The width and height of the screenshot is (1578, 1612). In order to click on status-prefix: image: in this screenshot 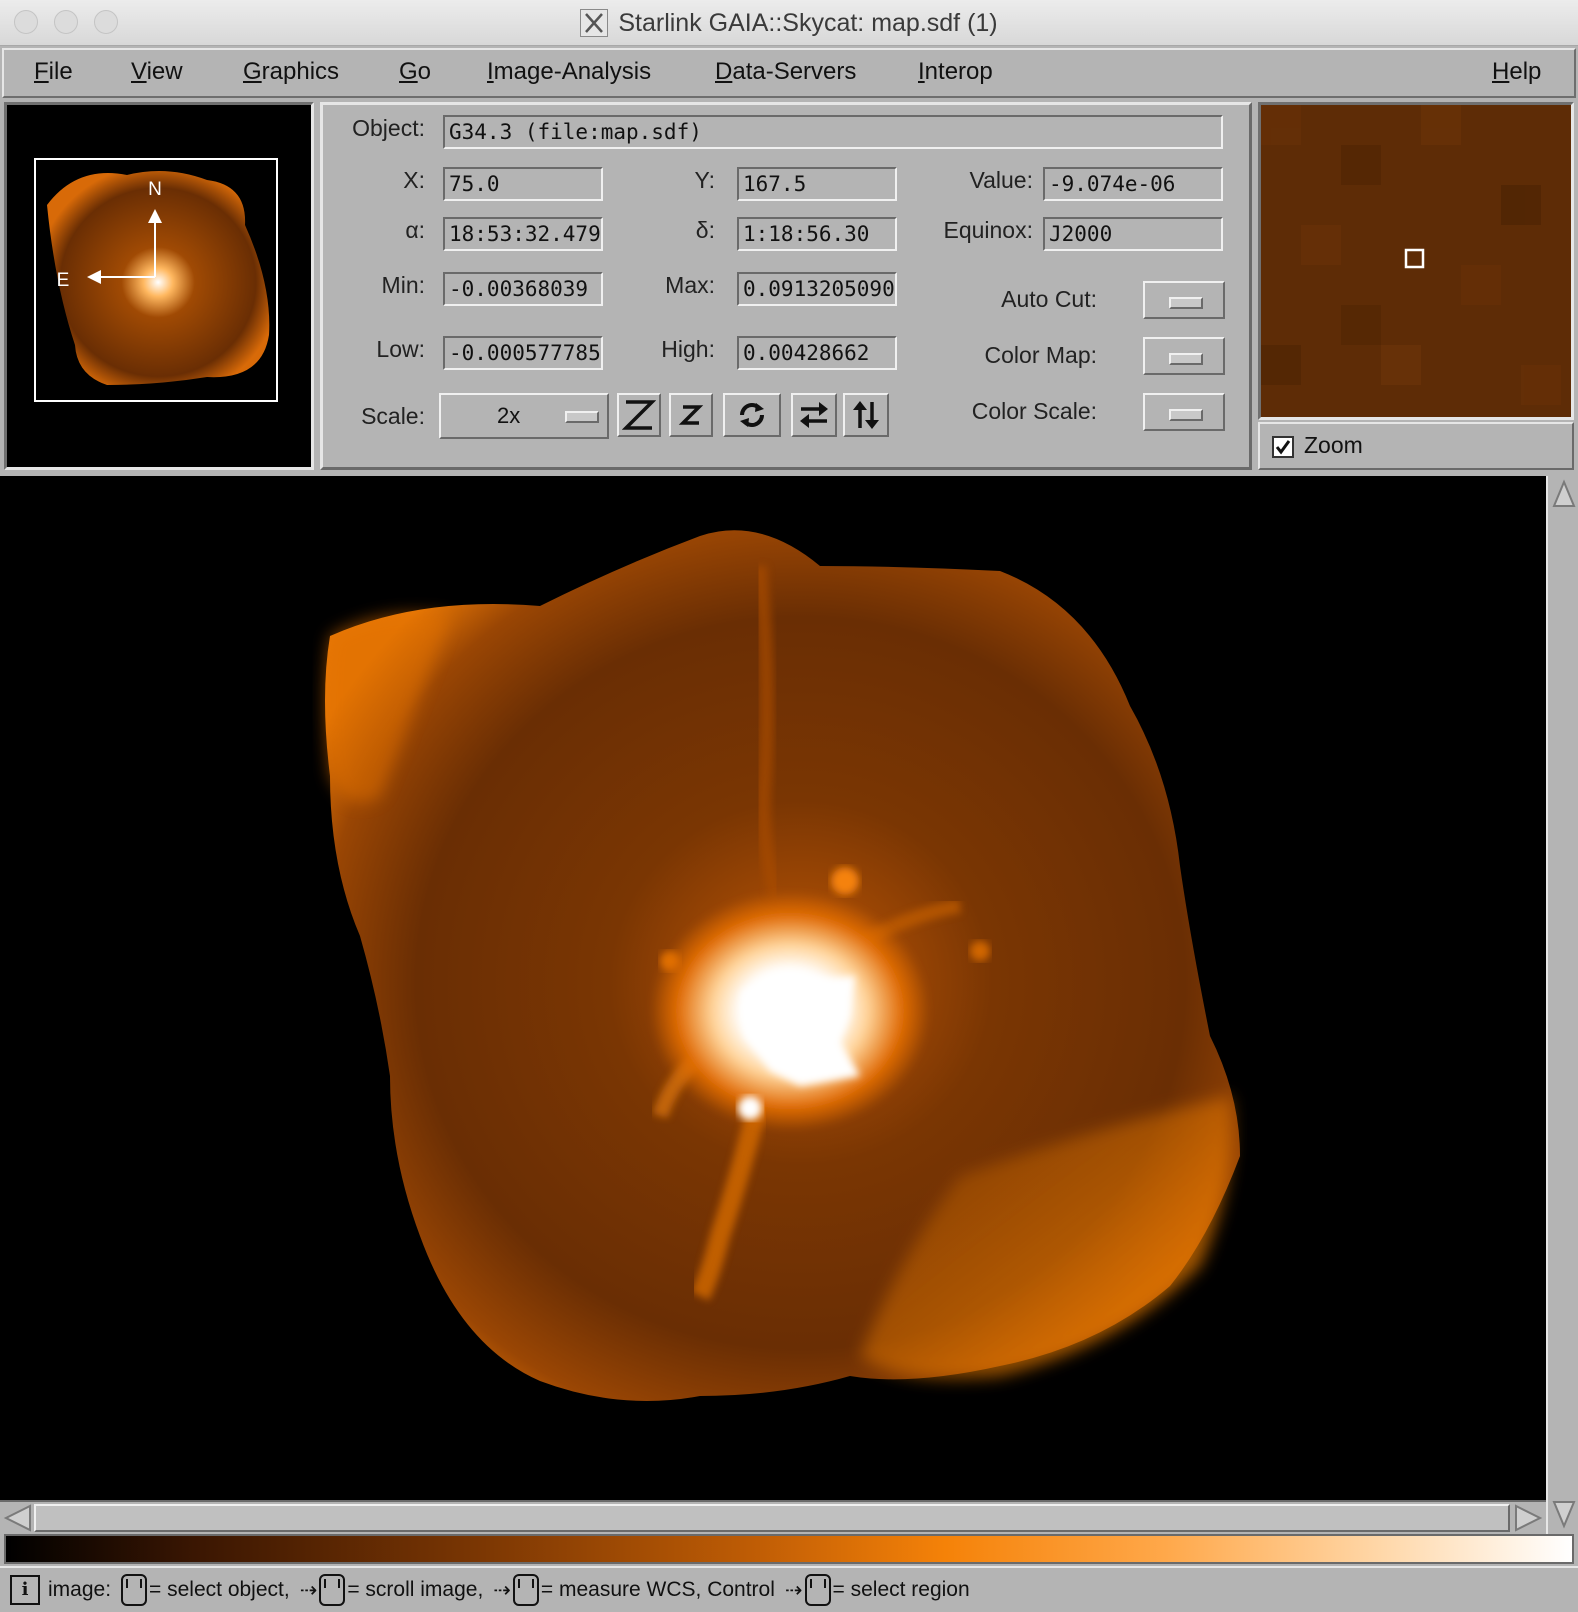, I will do `click(80, 1589)`.